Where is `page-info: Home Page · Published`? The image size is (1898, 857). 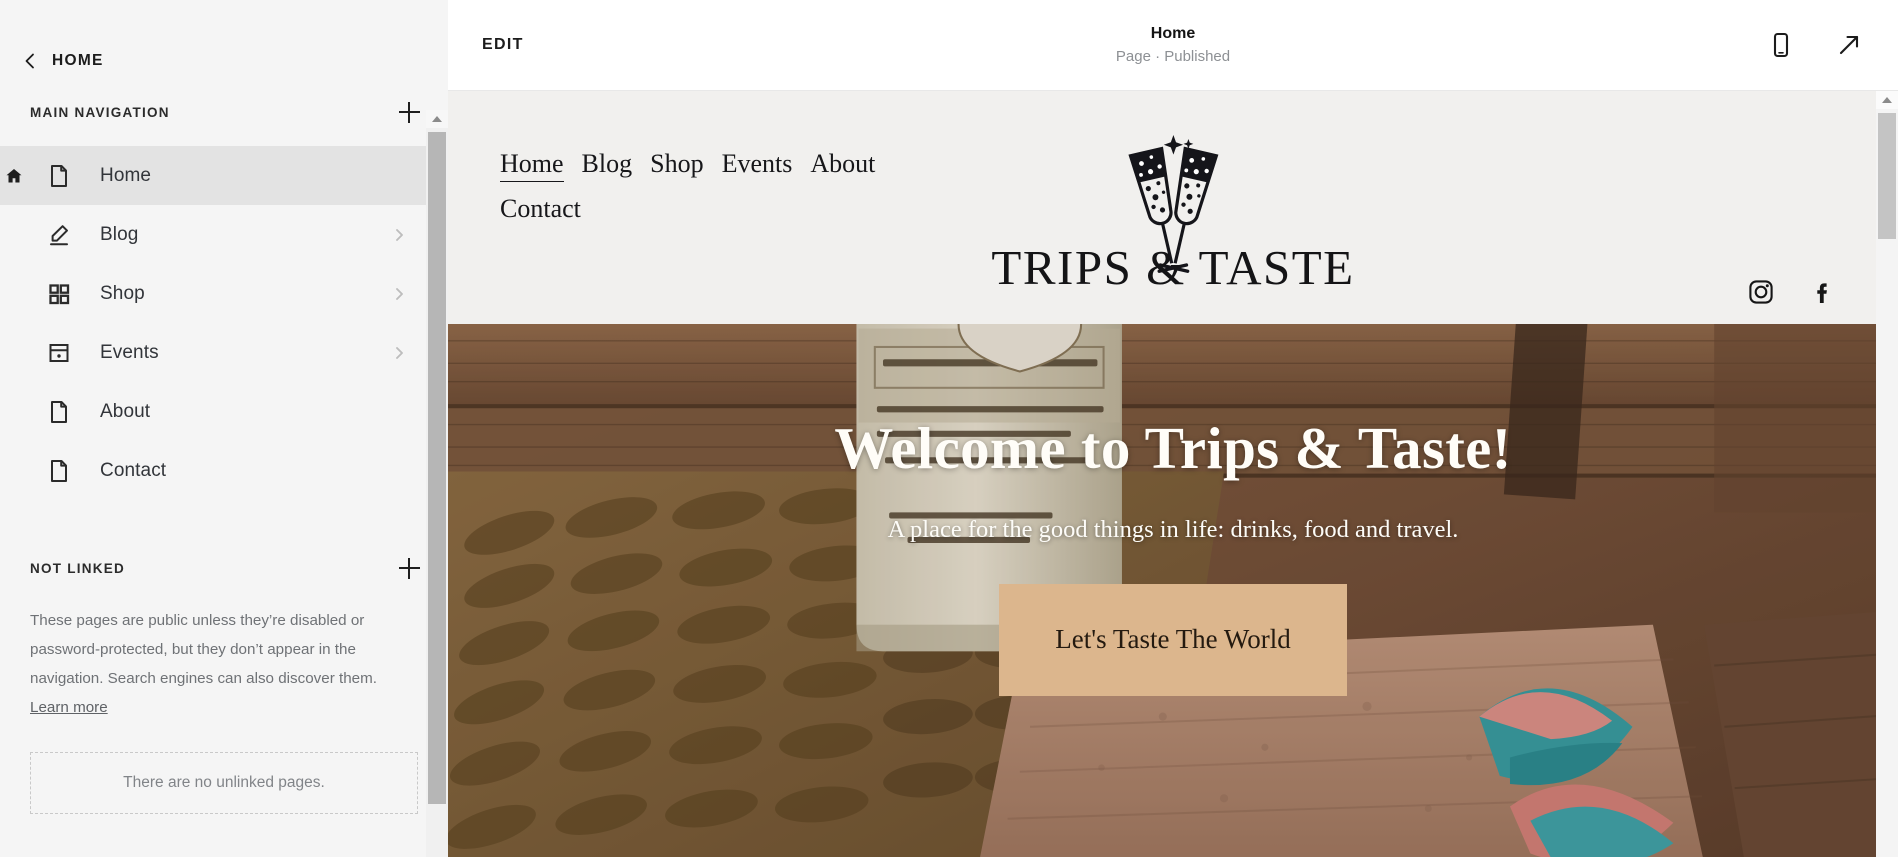 page-info: Home Page · Published is located at coordinates (1173, 45).